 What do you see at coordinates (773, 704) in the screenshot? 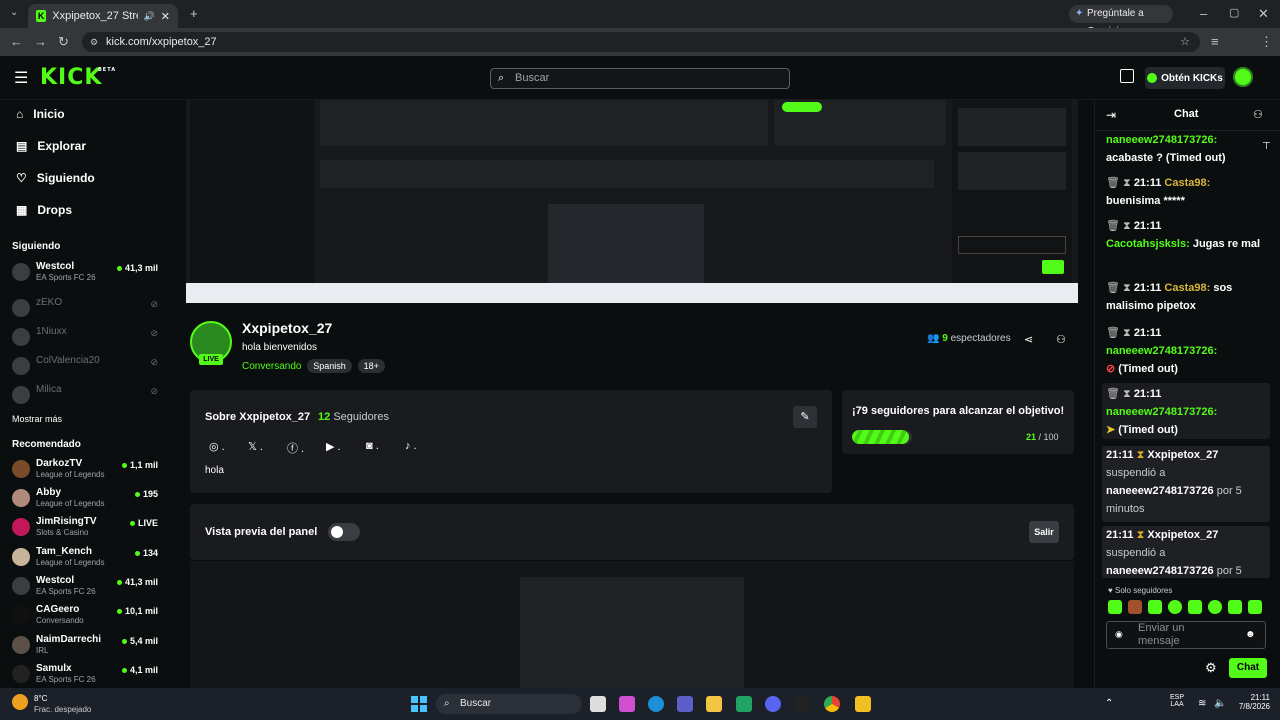
I see `discord-taskbar-icon` at bounding box center [773, 704].